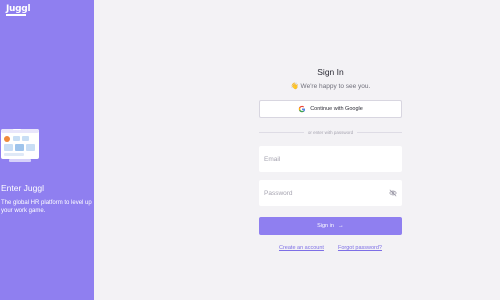 The width and height of the screenshot is (500, 300). What do you see at coordinates (360, 248) in the screenshot?
I see `forgot-password-link: Forgot password?` at bounding box center [360, 248].